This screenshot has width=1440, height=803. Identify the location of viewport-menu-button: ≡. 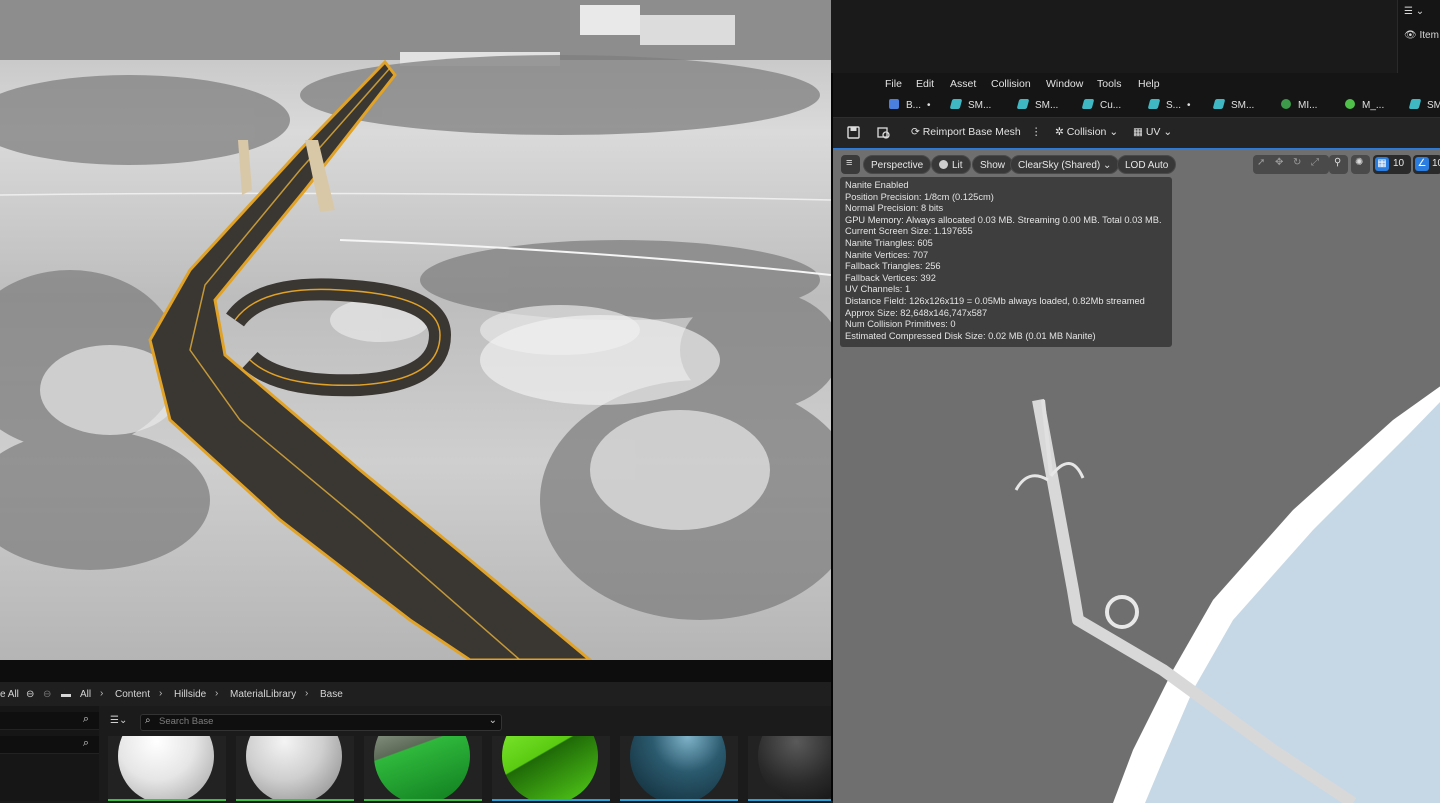
(850, 164).